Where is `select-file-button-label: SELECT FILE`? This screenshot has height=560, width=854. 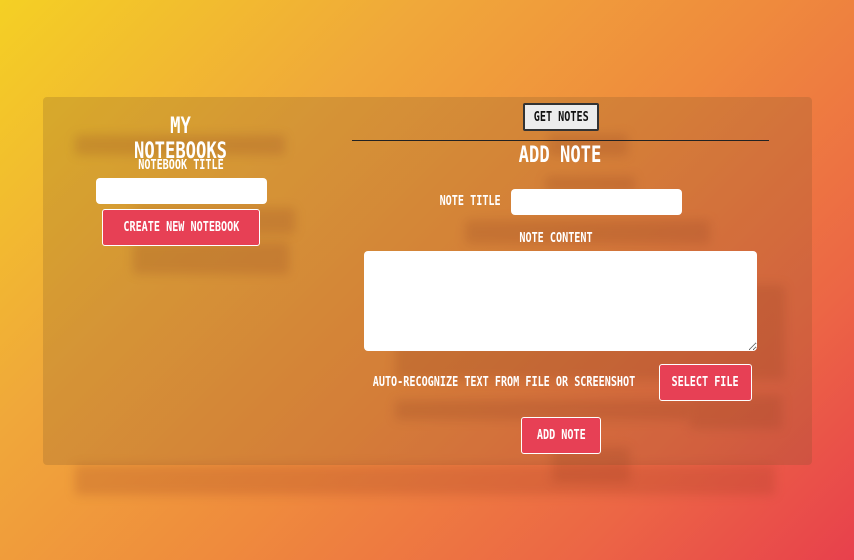 select-file-button-label: SELECT FILE is located at coordinates (705, 382).